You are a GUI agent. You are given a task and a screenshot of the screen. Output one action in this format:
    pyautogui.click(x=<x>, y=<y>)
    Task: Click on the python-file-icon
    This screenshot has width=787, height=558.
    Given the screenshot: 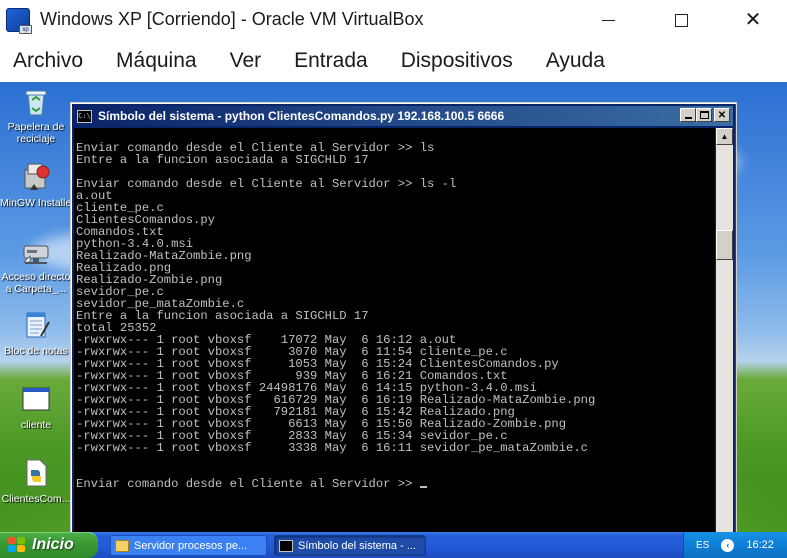 What is the action you would take?
    pyautogui.click(x=36, y=473)
    